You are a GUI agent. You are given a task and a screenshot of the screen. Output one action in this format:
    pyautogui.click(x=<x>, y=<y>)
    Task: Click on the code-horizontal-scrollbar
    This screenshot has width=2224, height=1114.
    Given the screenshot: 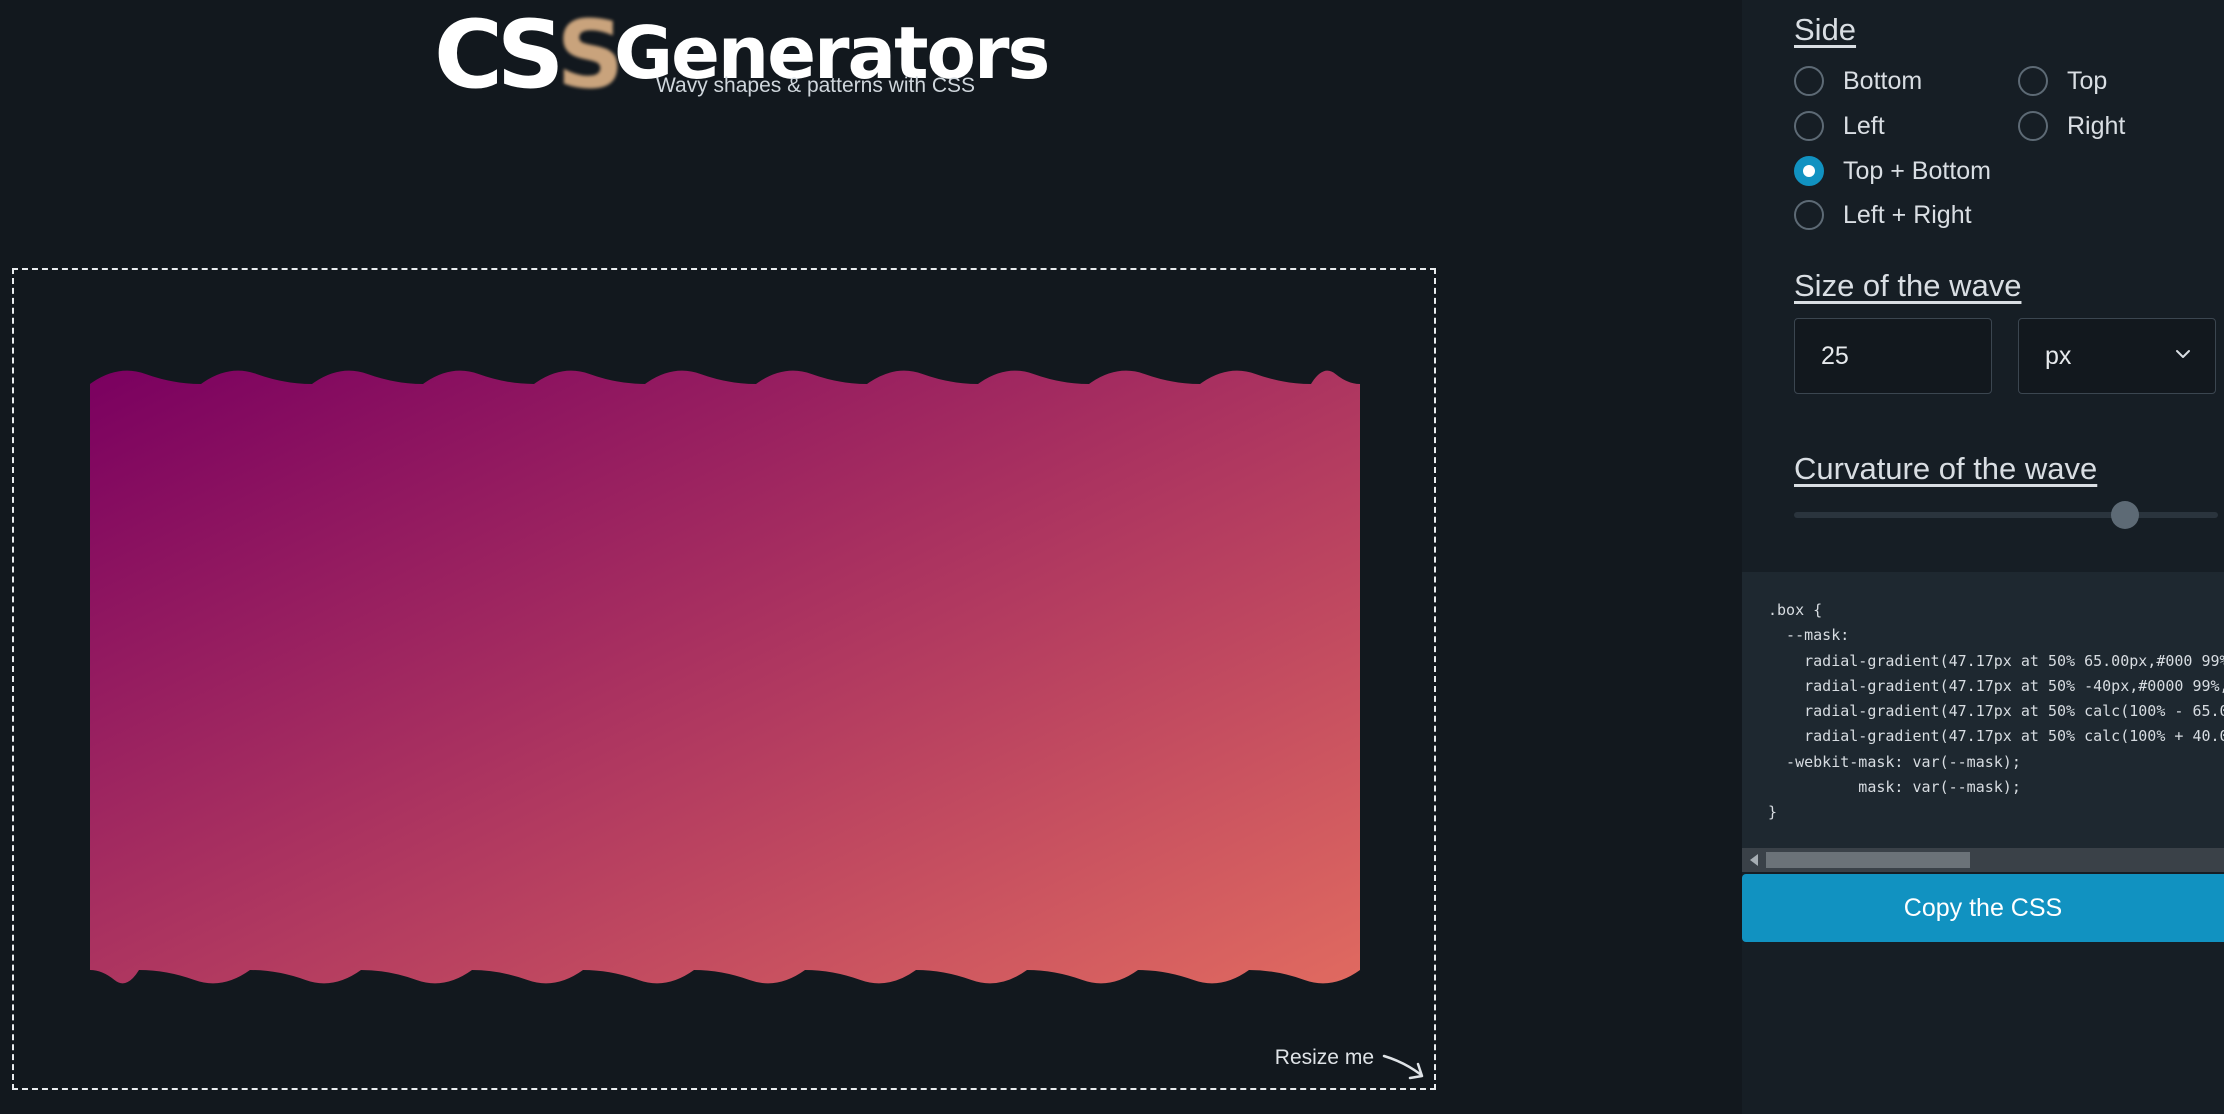 What is the action you would take?
    pyautogui.click(x=1983, y=860)
    